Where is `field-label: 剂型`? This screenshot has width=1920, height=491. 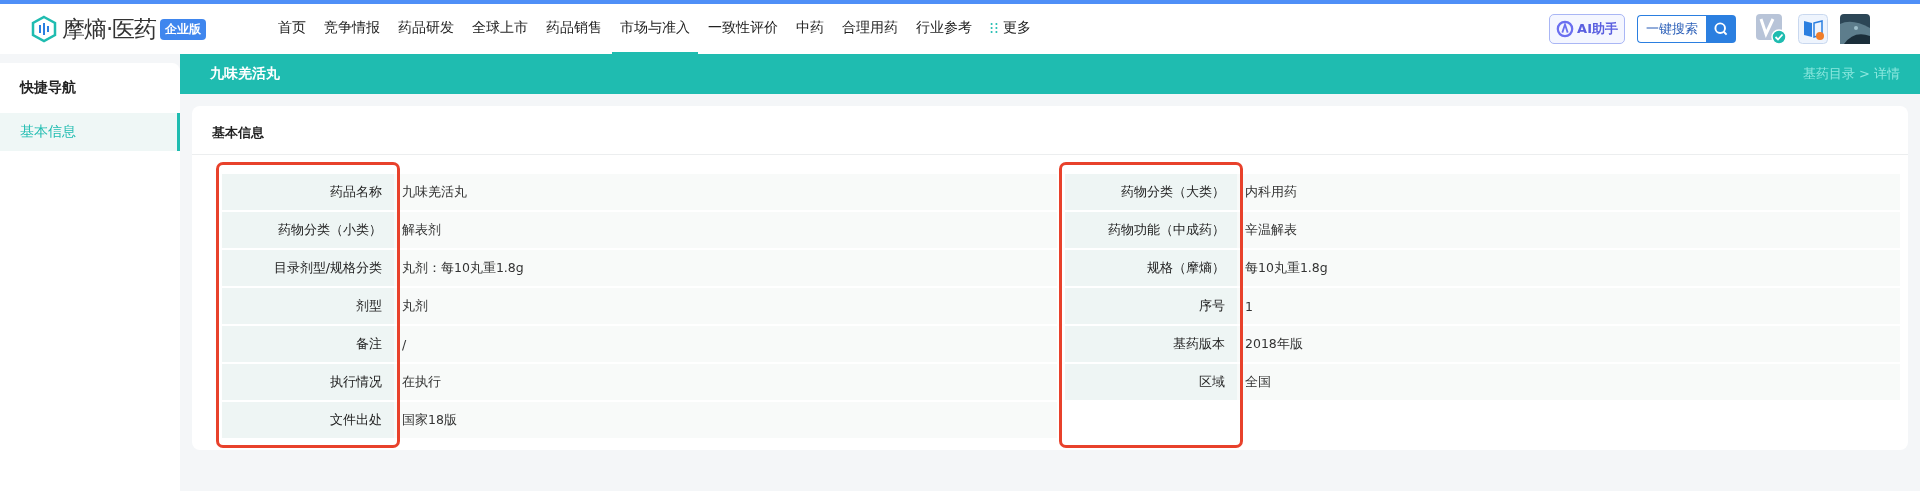
field-label: 剂型 is located at coordinates (308, 306).